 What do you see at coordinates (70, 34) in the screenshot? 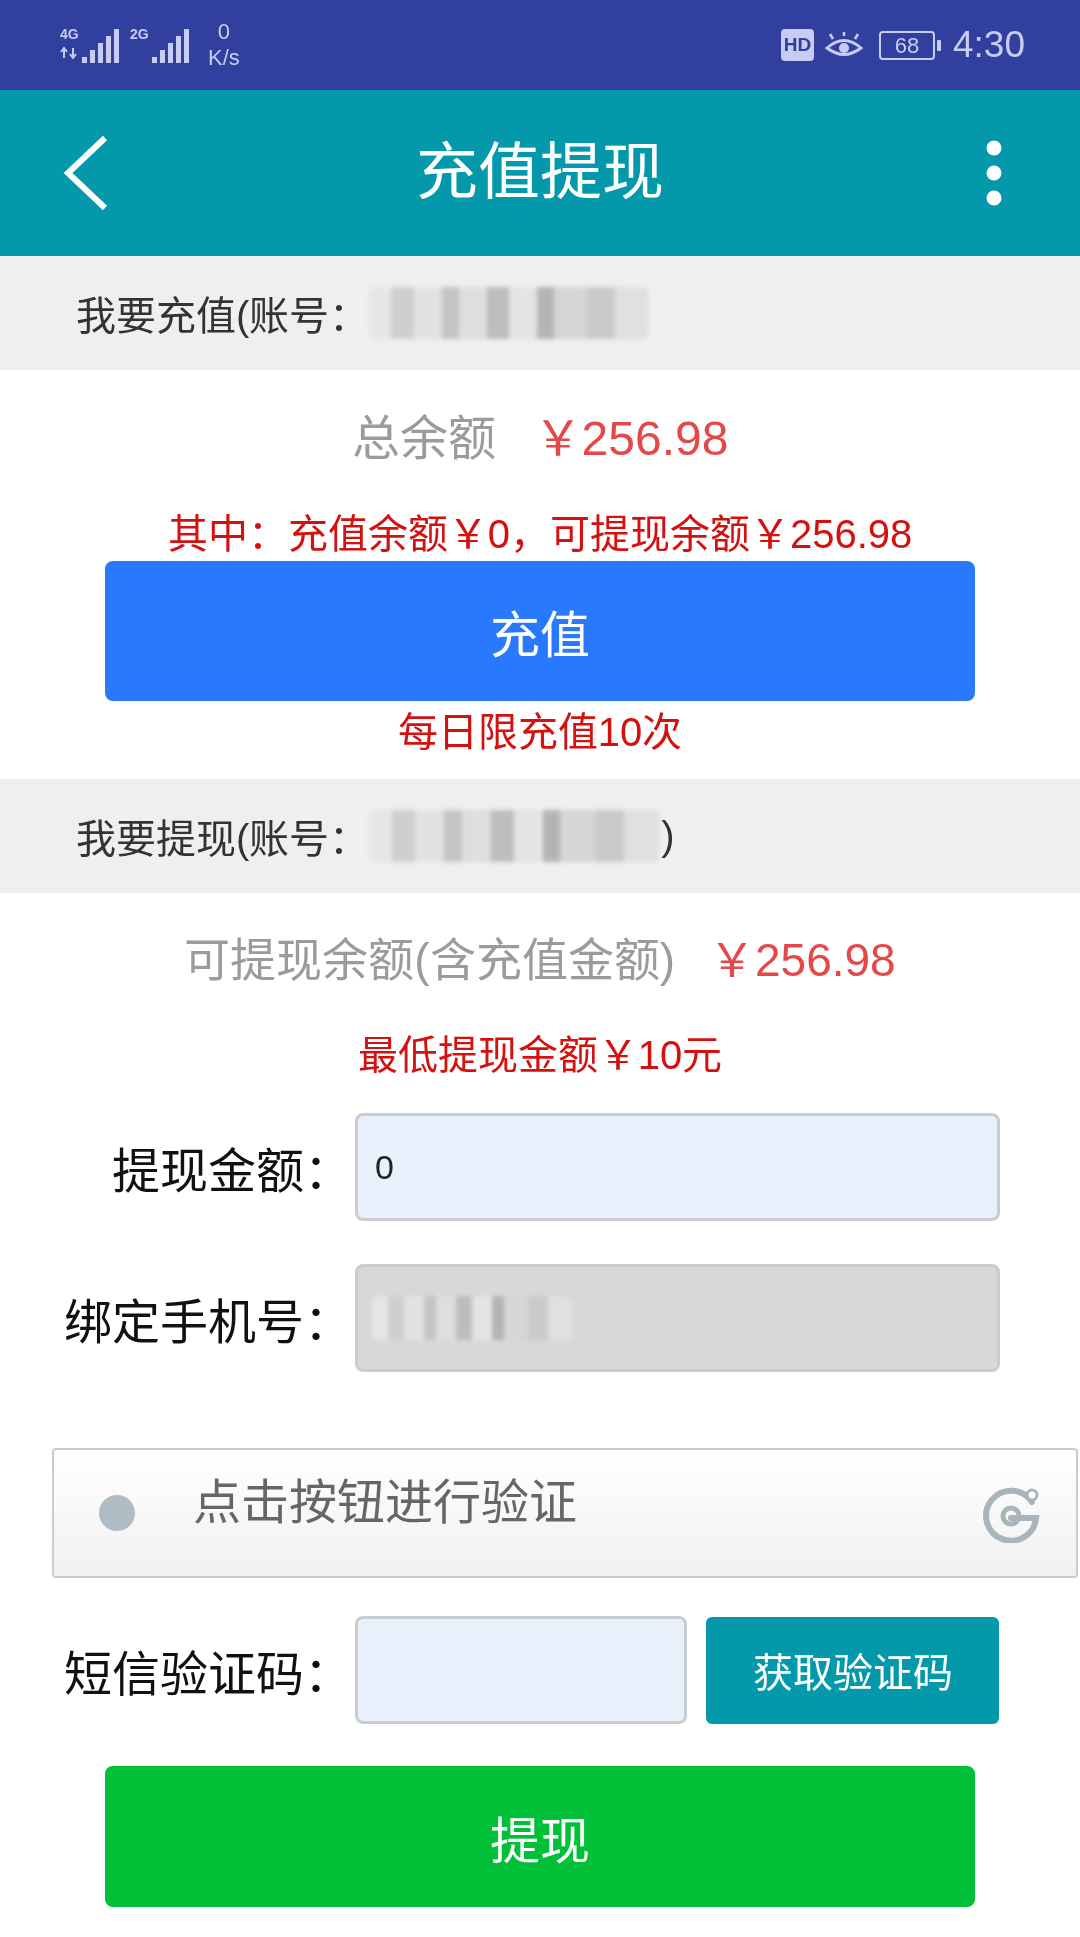
I see `network-type-label: 4G` at bounding box center [70, 34].